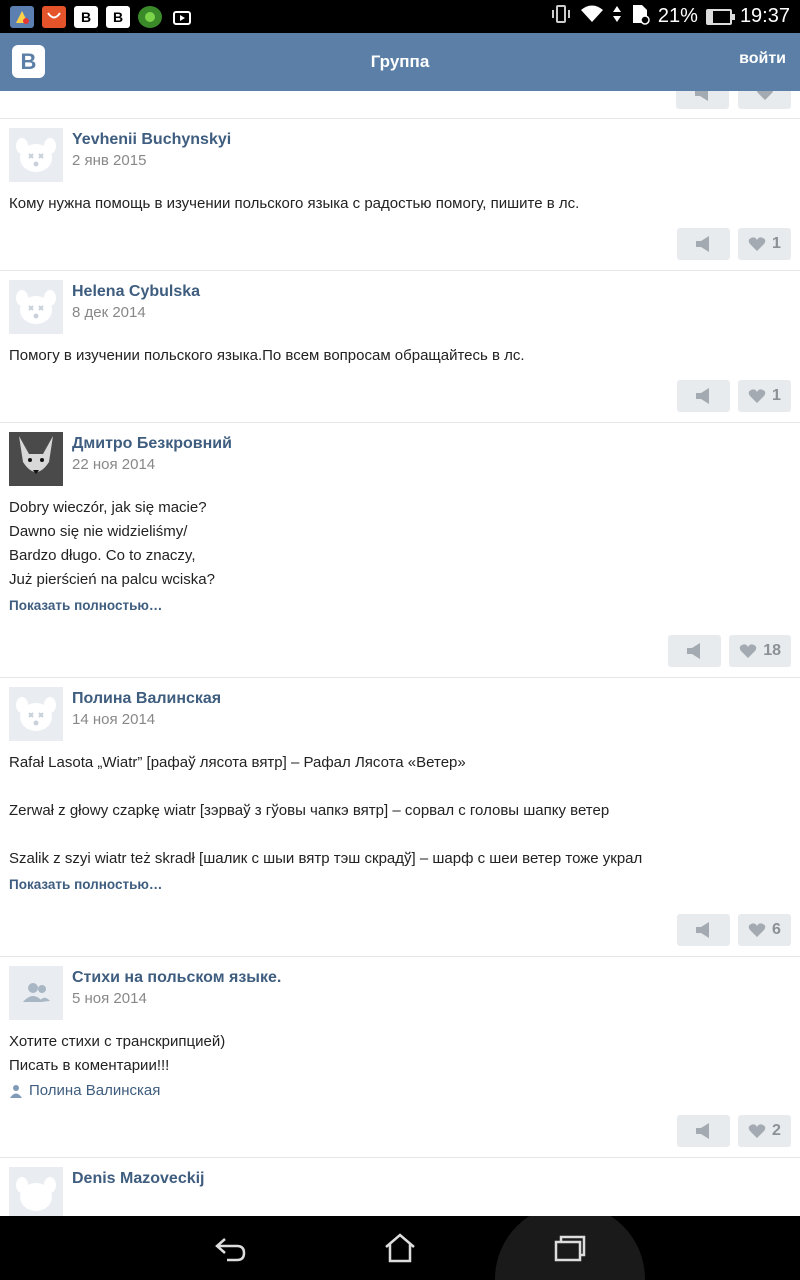  Describe the element at coordinates (400, 1090) in the screenshot. I see `post-signer: Полина Валинская` at that location.